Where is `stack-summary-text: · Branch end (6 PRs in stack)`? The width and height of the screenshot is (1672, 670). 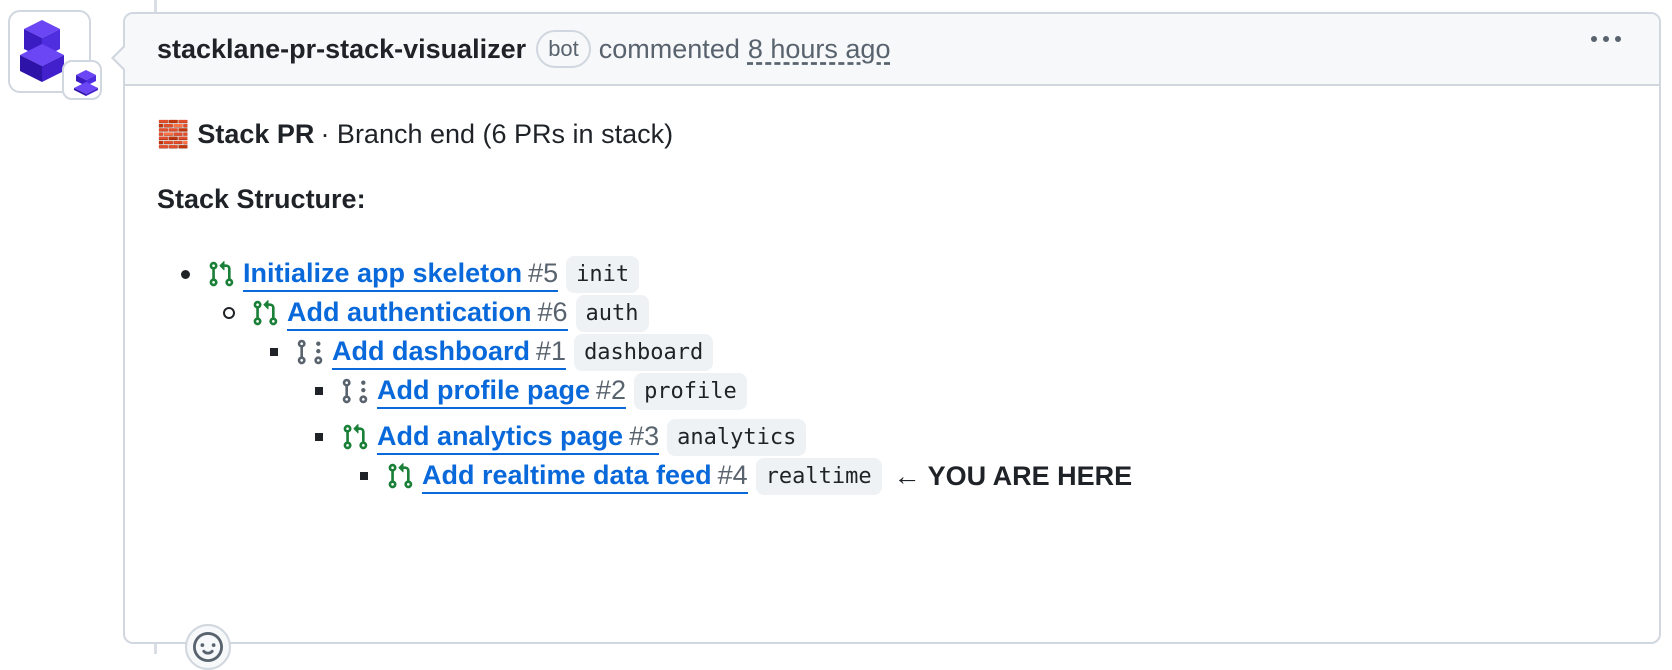 stack-summary-text: · Branch end (6 PRs in stack) is located at coordinates (497, 133).